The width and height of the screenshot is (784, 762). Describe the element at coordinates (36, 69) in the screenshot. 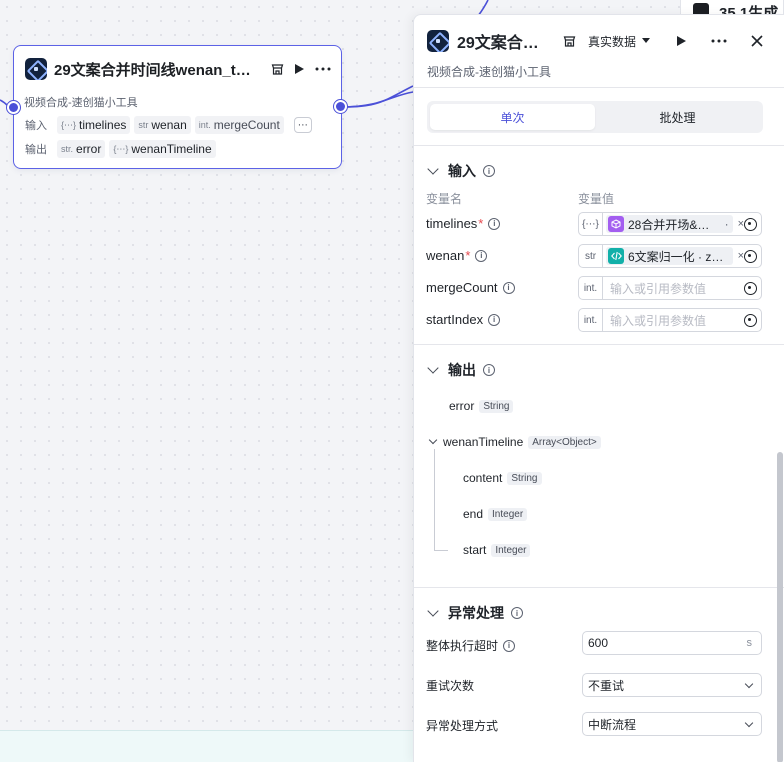

I see `plugin-logo-icon` at that location.